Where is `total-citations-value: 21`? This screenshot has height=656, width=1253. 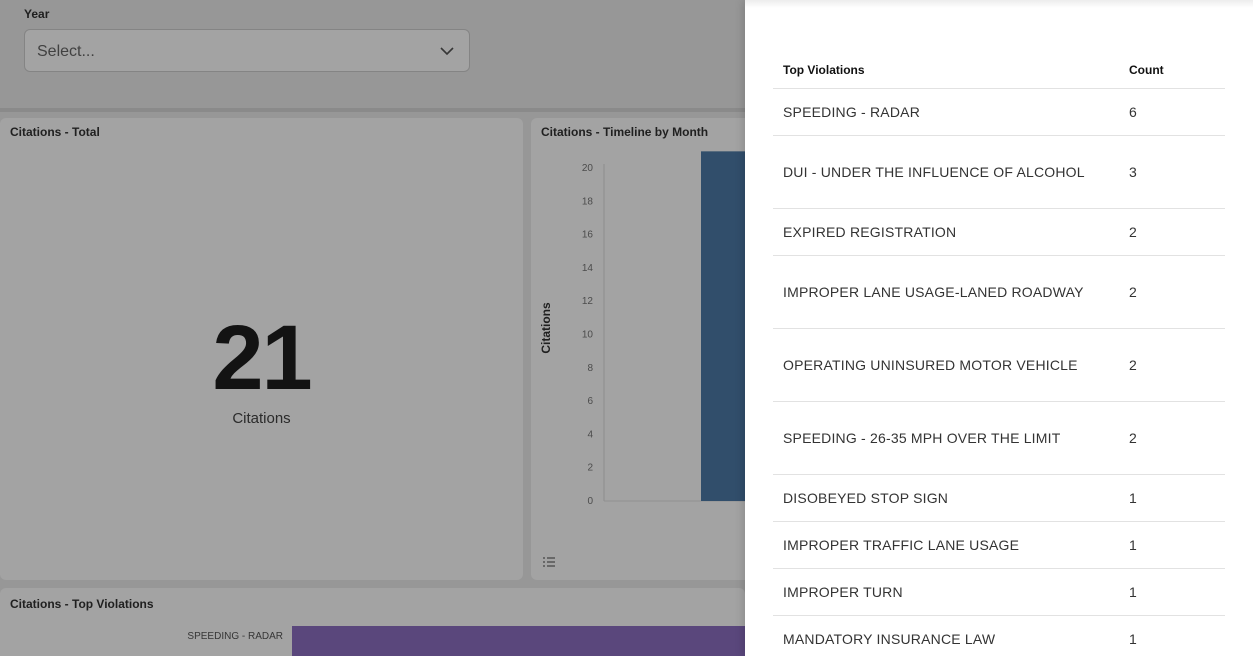 total-citations-value: 21 is located at coordinates (262, 358).